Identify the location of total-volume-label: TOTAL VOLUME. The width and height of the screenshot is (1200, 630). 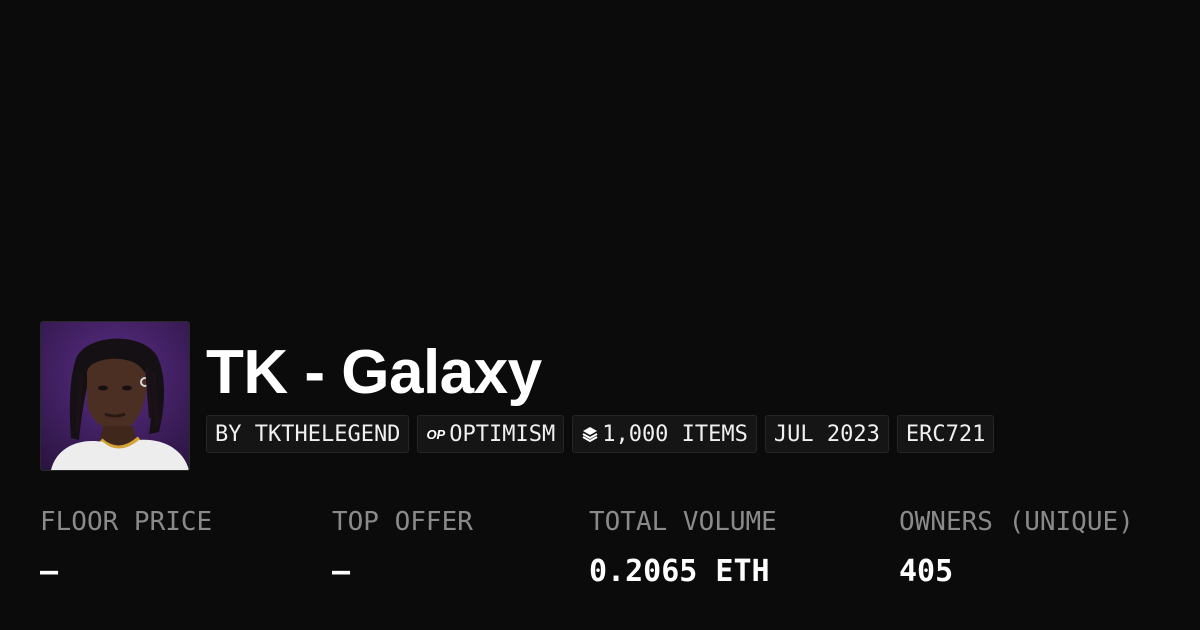
(683, 522).